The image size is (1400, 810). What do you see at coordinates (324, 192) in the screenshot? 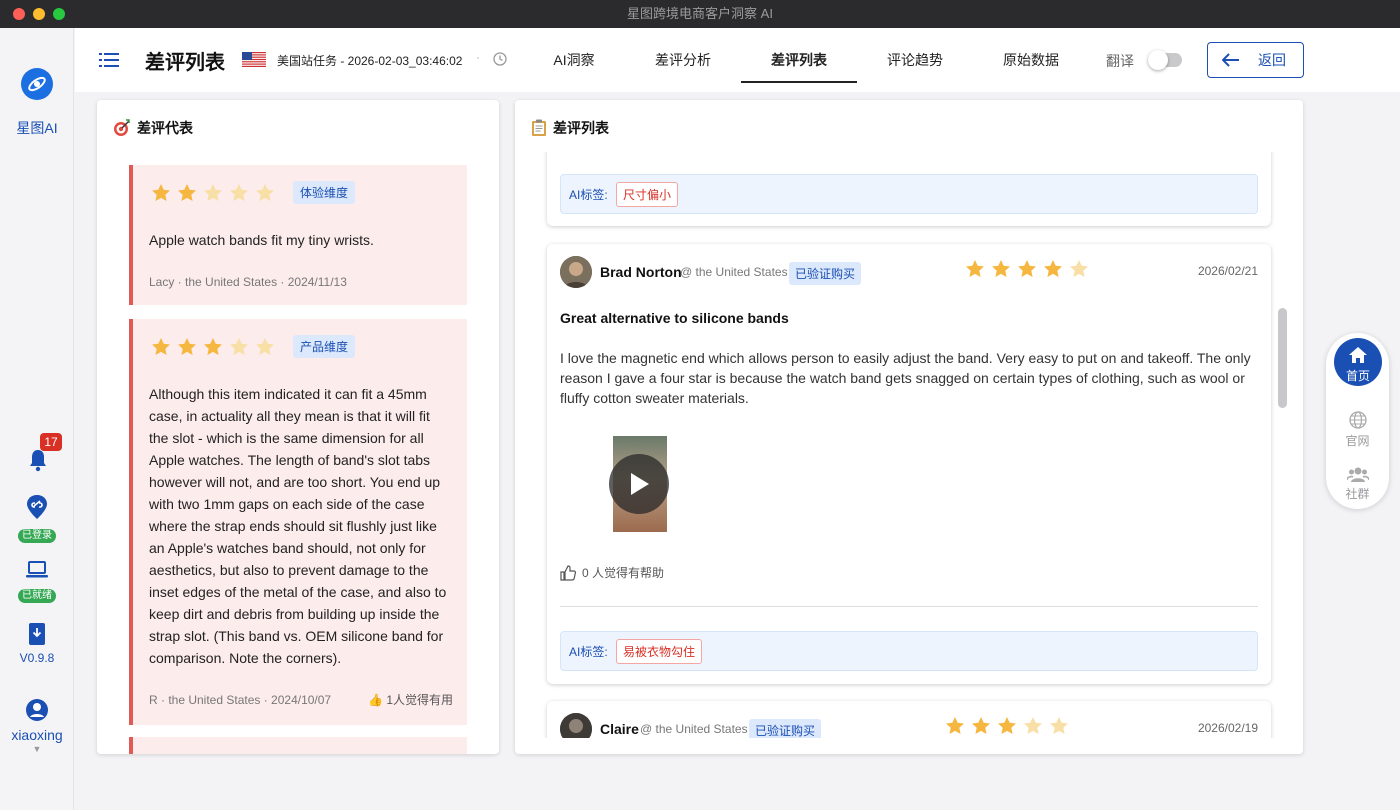
I see `dimension-tag: 体验维度` at bounding box center [324, 192].